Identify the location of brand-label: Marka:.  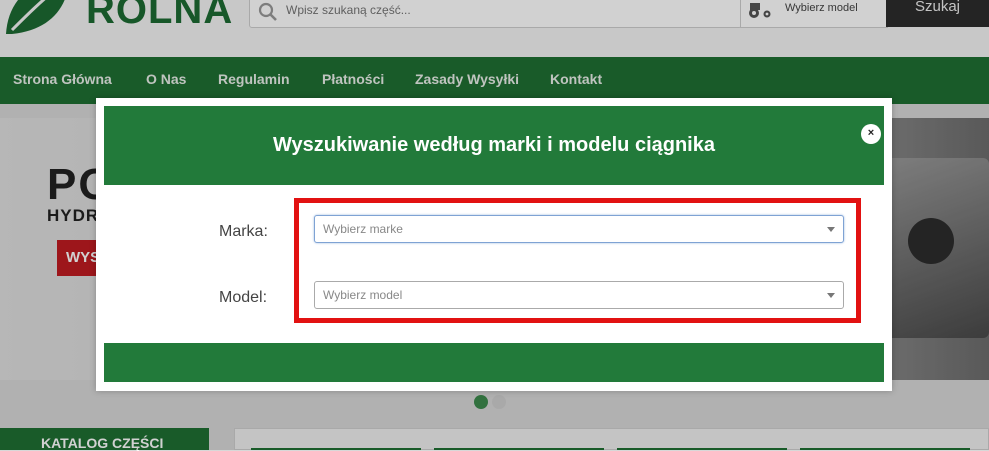
(243, 231).